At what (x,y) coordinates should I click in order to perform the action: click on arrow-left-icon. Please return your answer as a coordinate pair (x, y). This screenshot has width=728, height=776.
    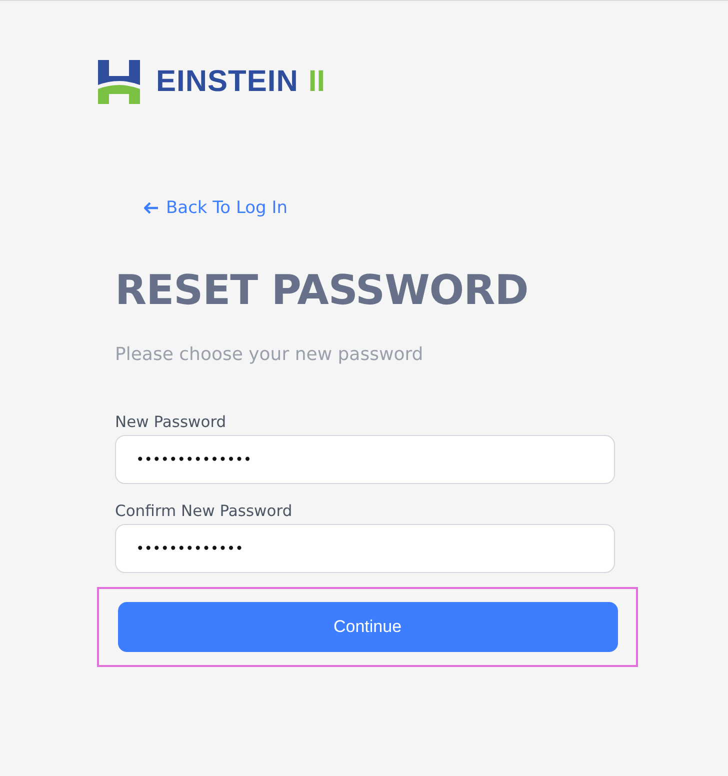
    Looking at the image, I should click on (151, 208).